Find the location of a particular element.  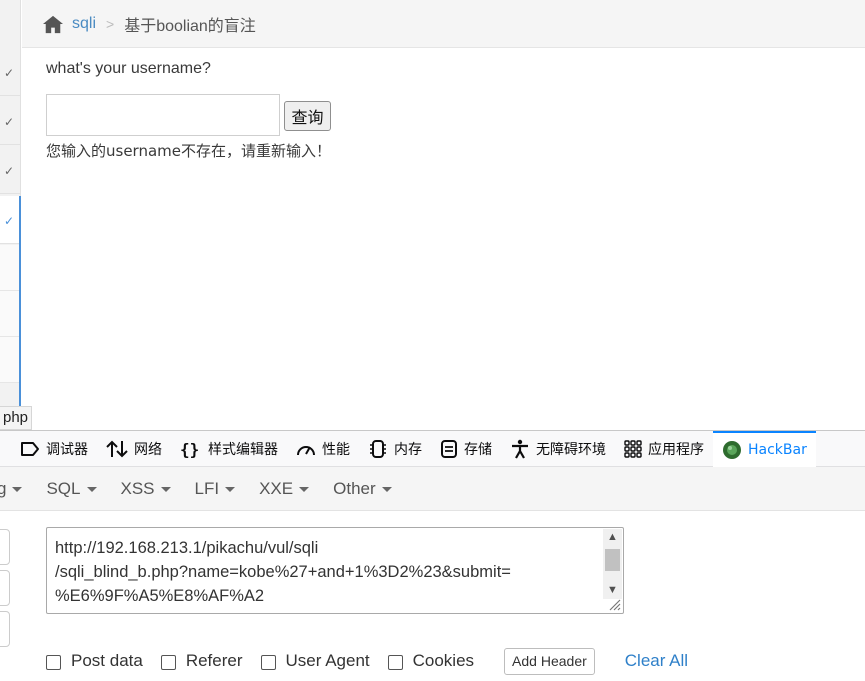

debugger-icon is located at coordinates (30, 448).